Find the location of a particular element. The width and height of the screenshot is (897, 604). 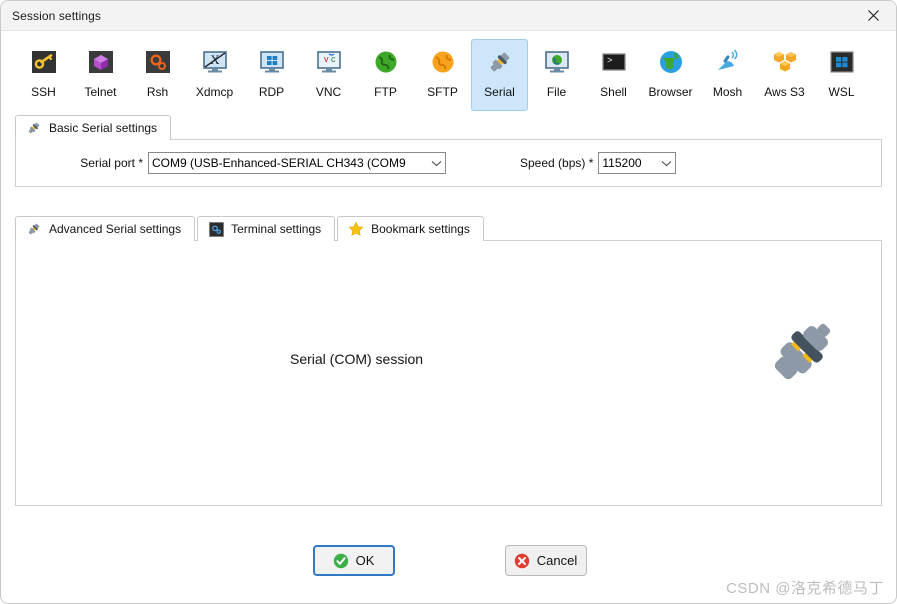

speed-select: 115200 is located at coordinates (637, 163).